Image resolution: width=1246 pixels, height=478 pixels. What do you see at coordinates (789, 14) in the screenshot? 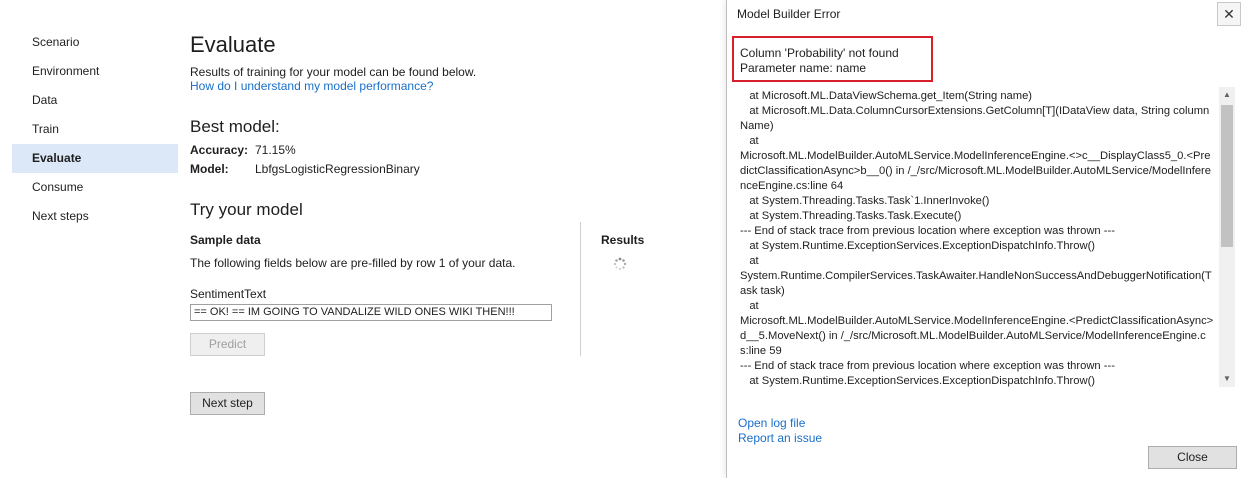
I see `dialog-title: Model Builder Error` at bounding box center [789, 14].